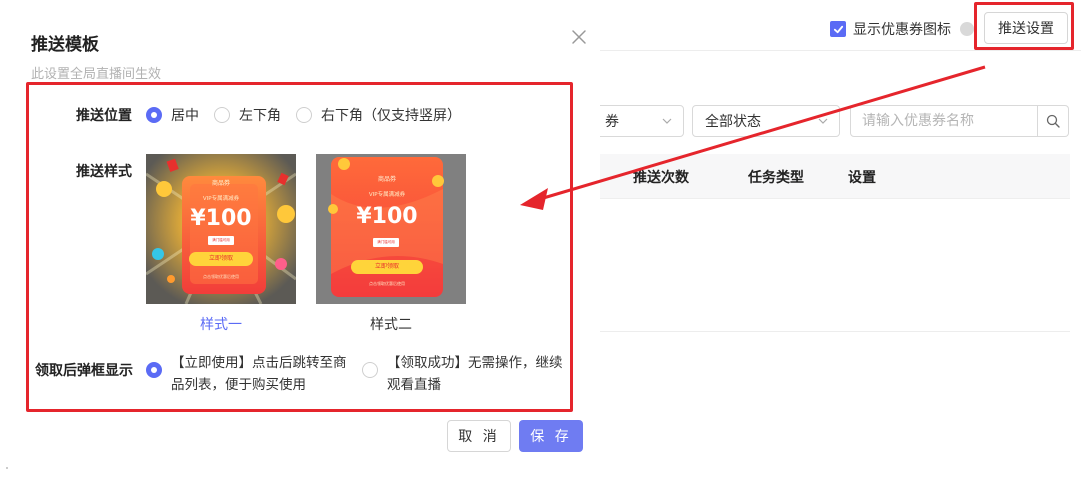 This screenshot has height=501, width=1081. What do you see at coordinates (260, 116) in the screenshot?
I see `position-option-label: 左下角` at bounding box center [260, 116].